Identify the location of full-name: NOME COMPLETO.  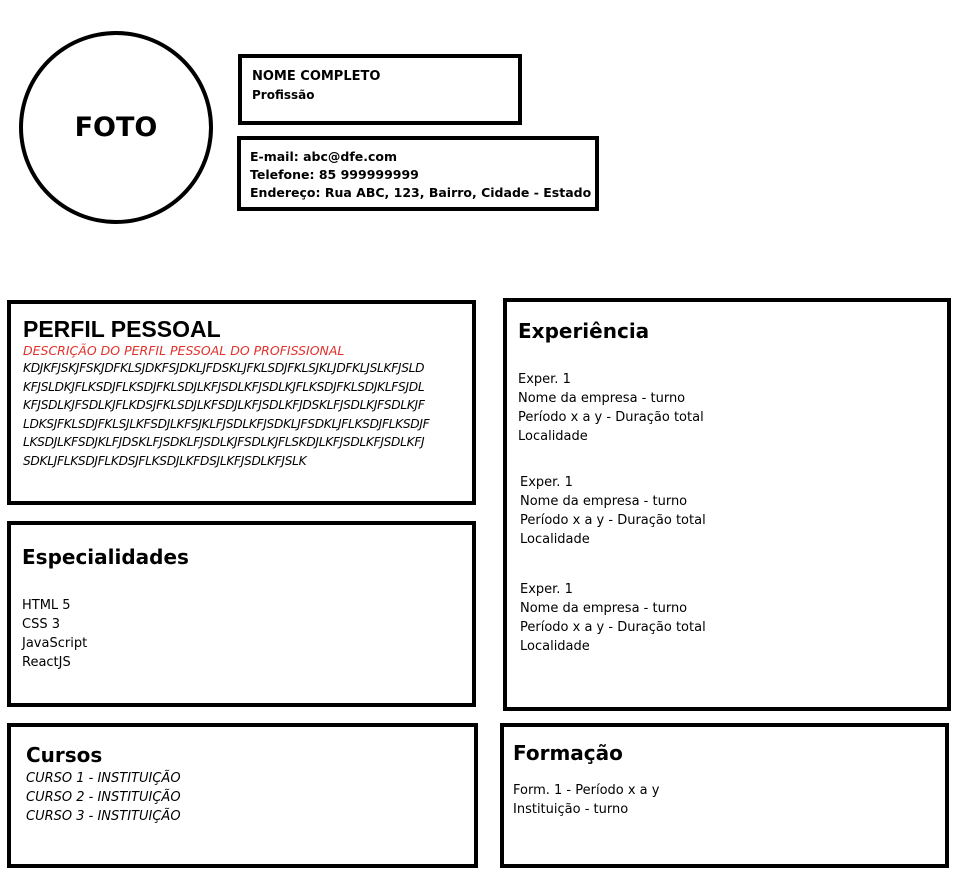
(316, 76).